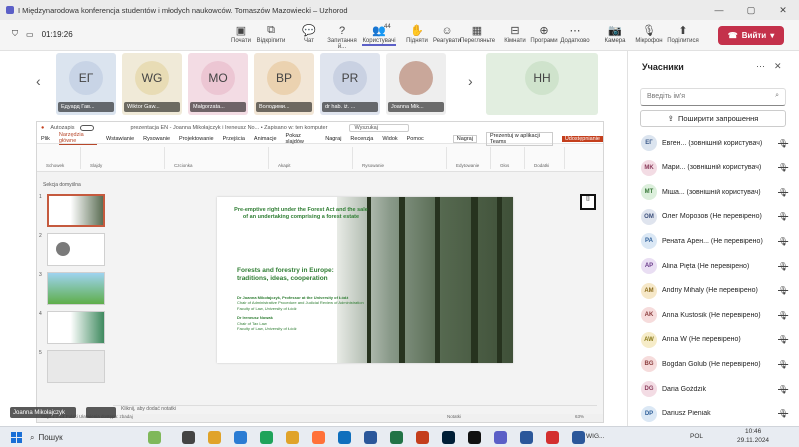 This screenshot has width=799, height=447. I want to click on participant-row: MT Міша... (зовнішній користувач) 🎙, so click(713, 192).